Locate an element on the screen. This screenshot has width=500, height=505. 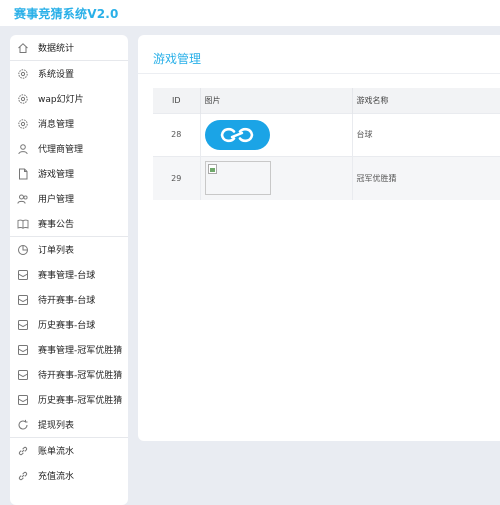
menu-group-events: 订单列表 赛事管理-台球 待开赛事-台球 历史赛事-台球 赛事管理-冠军优胜猜 is located at coordinates (69, 336).